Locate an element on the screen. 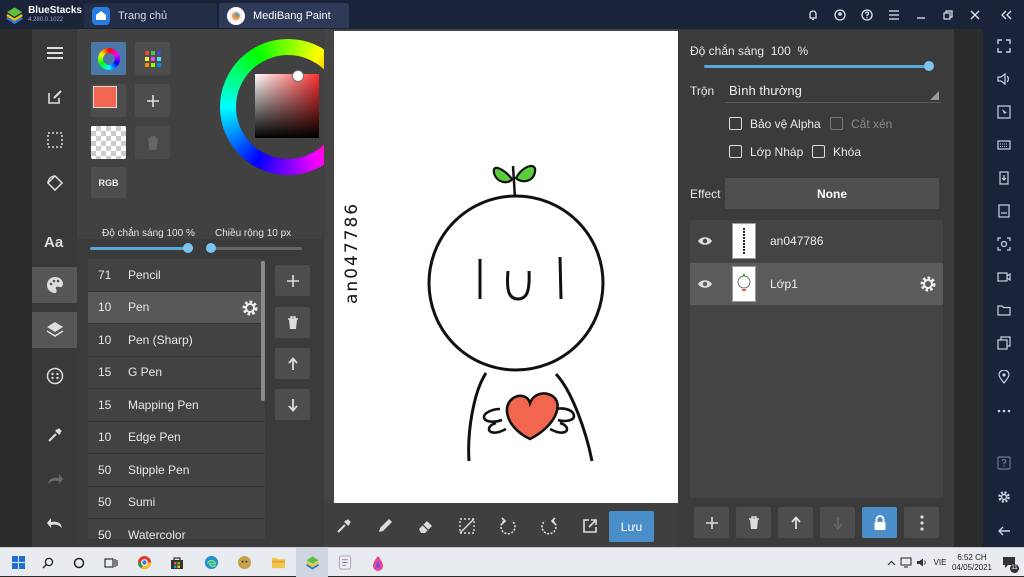  delete-brush-button is located at coordinates (292, 322).